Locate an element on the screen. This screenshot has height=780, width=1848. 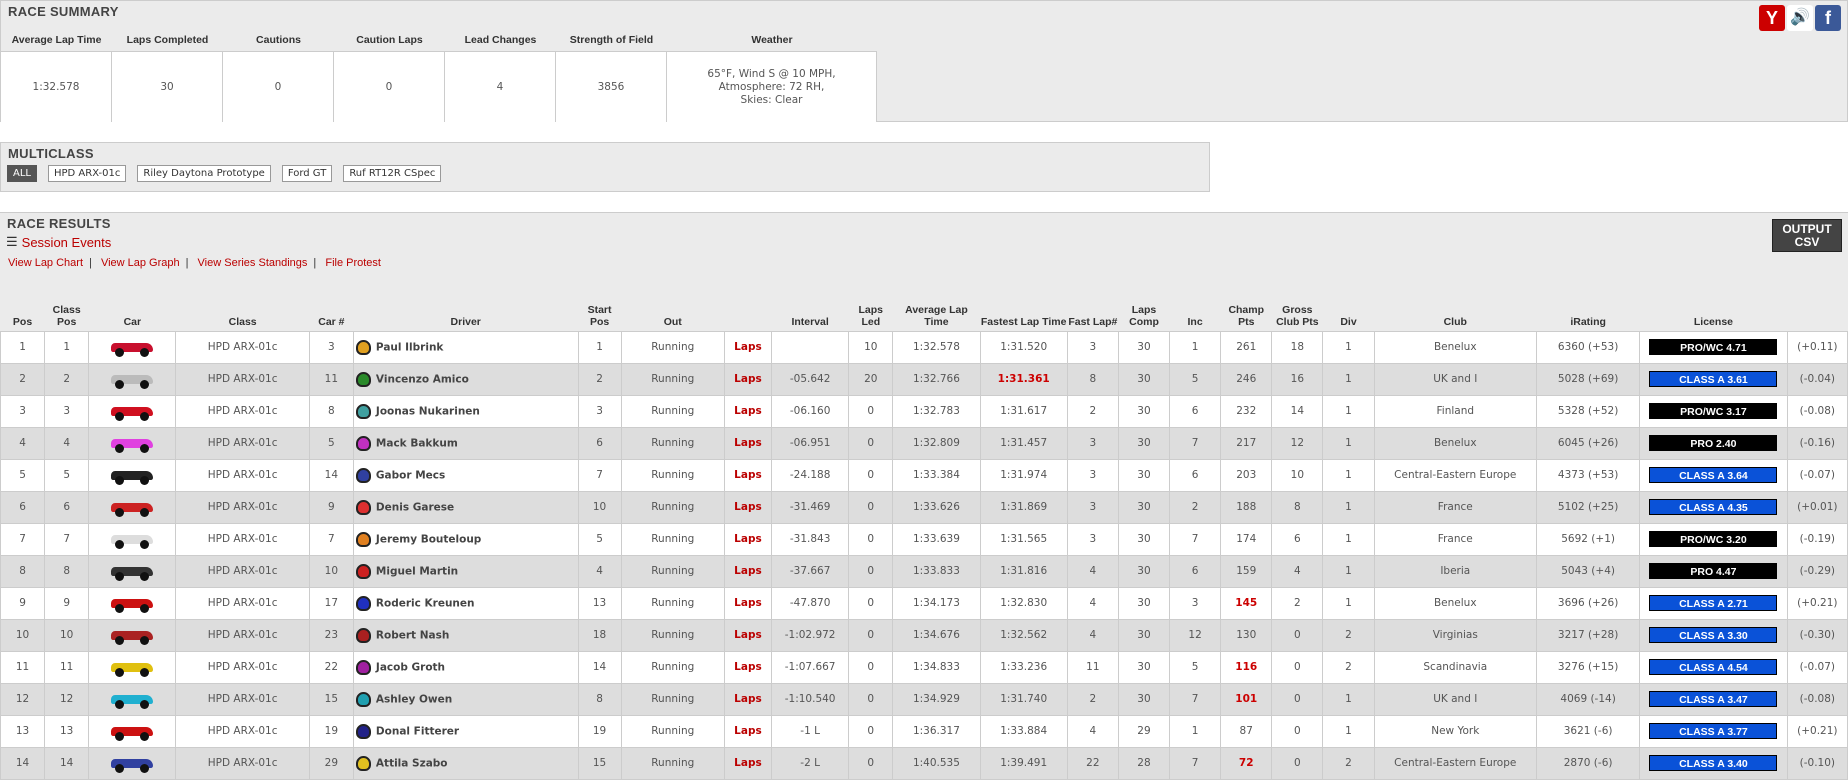
column-header: License is located at coordinates (1713, 310).